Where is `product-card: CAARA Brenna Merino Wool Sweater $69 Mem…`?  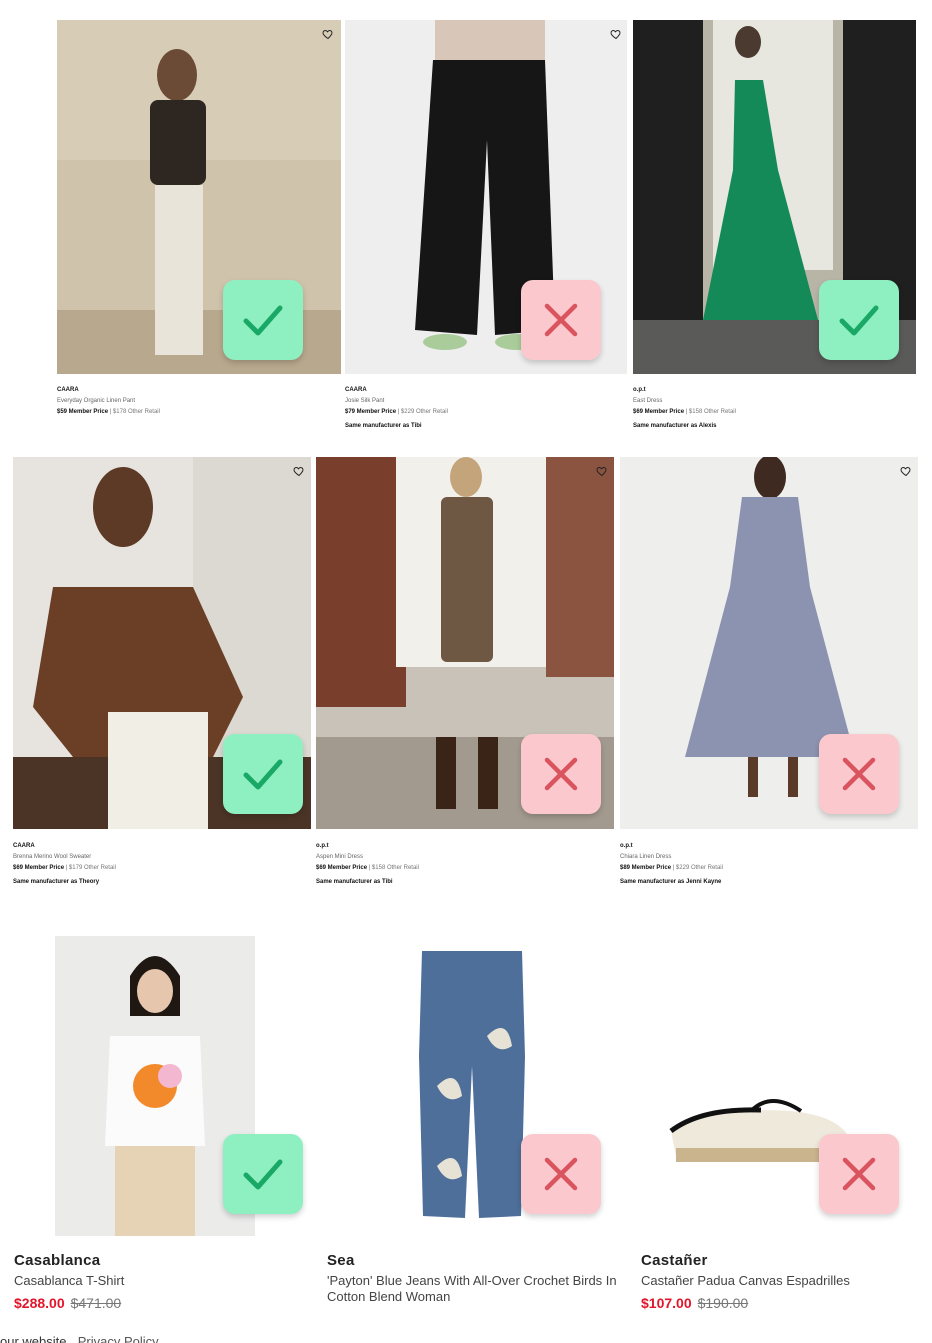 product-card: CAARA Brenna Merino Wool Sweater $69 Mem… is located at coordinates (162, 674).